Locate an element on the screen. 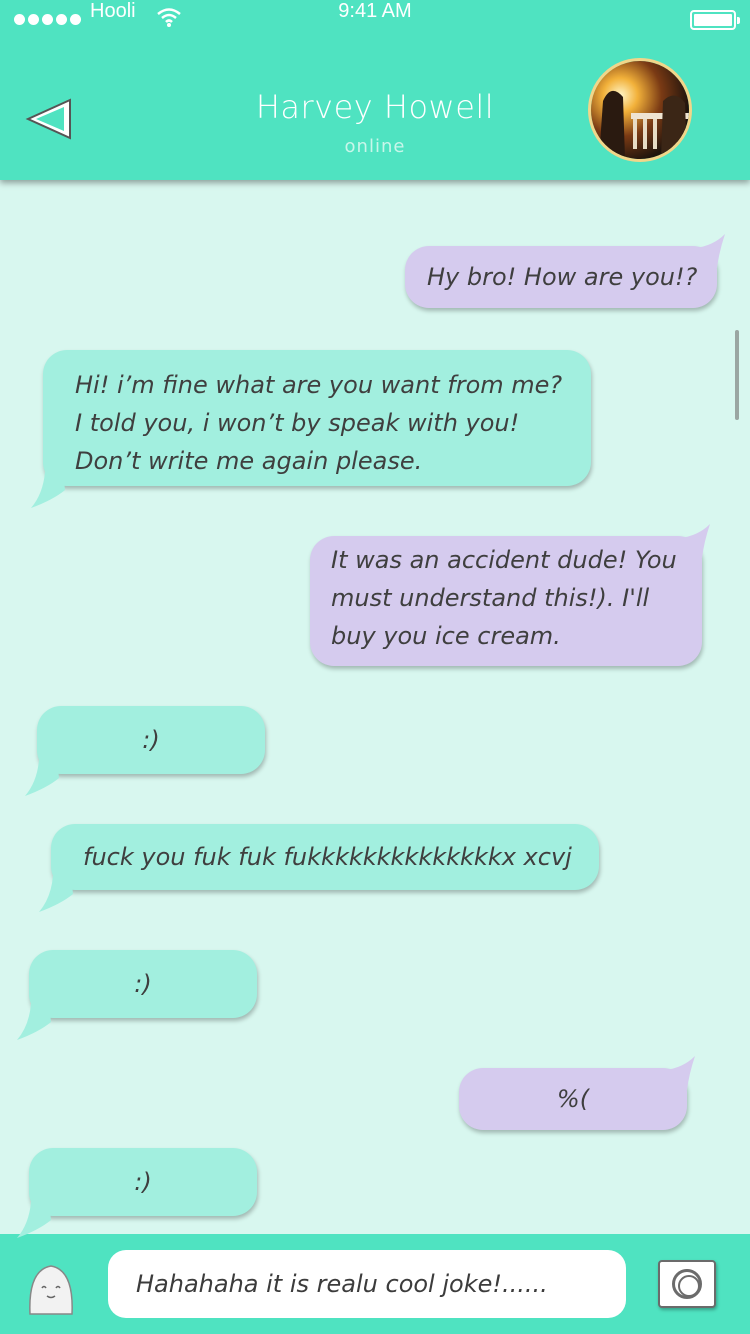 The width and height of the screenshot is (750, 1334). avatar-photo is located at coordinates (640, 110).